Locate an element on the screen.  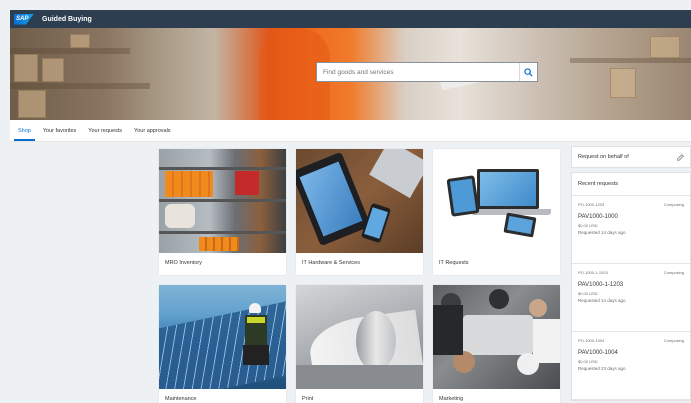
print-image is located at coordinates (359, 337).